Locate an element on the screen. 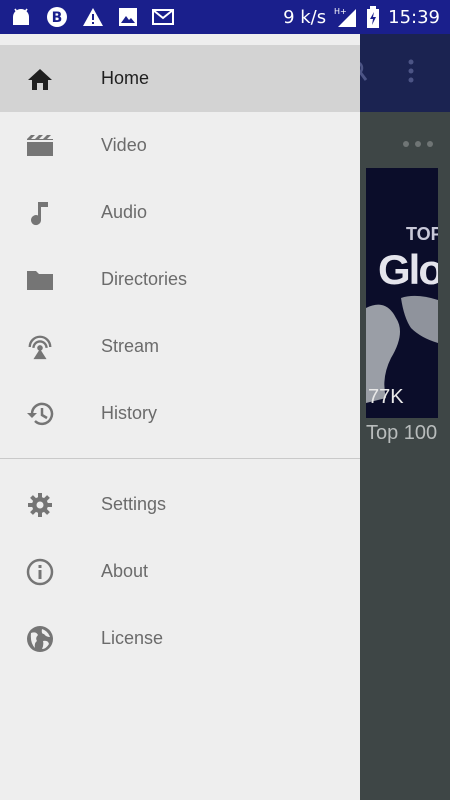 The width and height of the screenshot is (450, 800). nav-item-about: About is located at coordinates (180, 571).